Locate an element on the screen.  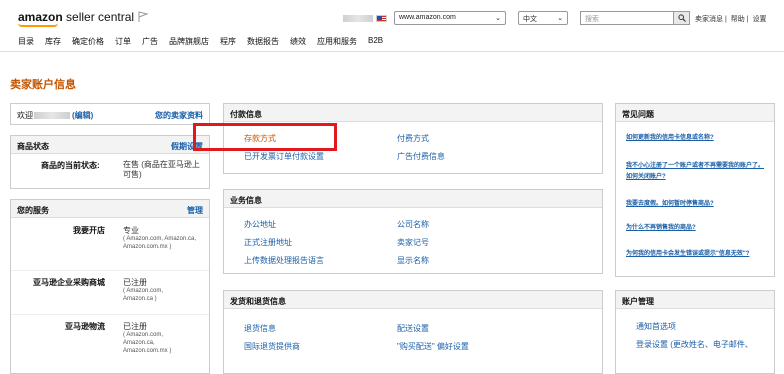
display-name-link: 显示名称 is located at coordinates (413, 260).